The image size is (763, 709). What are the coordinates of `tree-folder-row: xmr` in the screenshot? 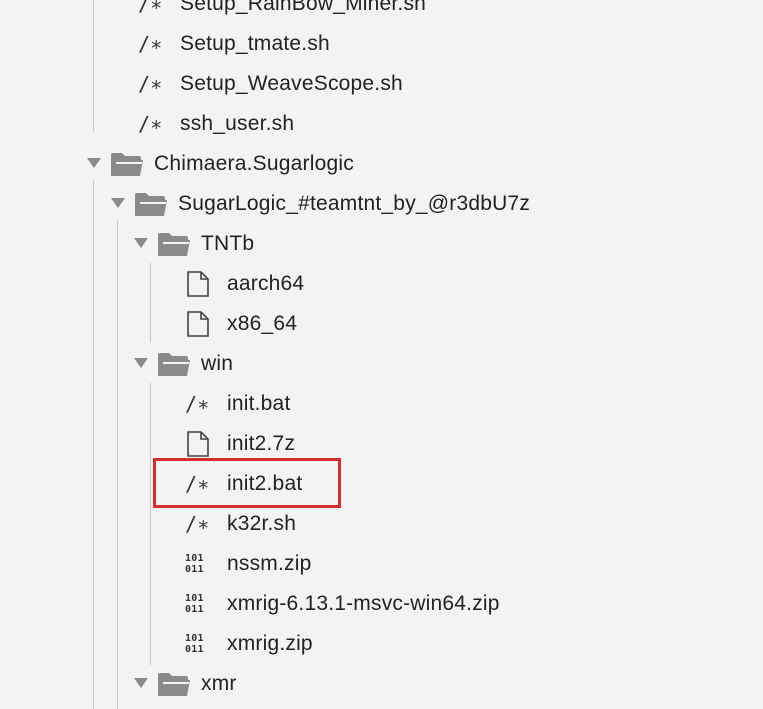 It's located at (185, 684).